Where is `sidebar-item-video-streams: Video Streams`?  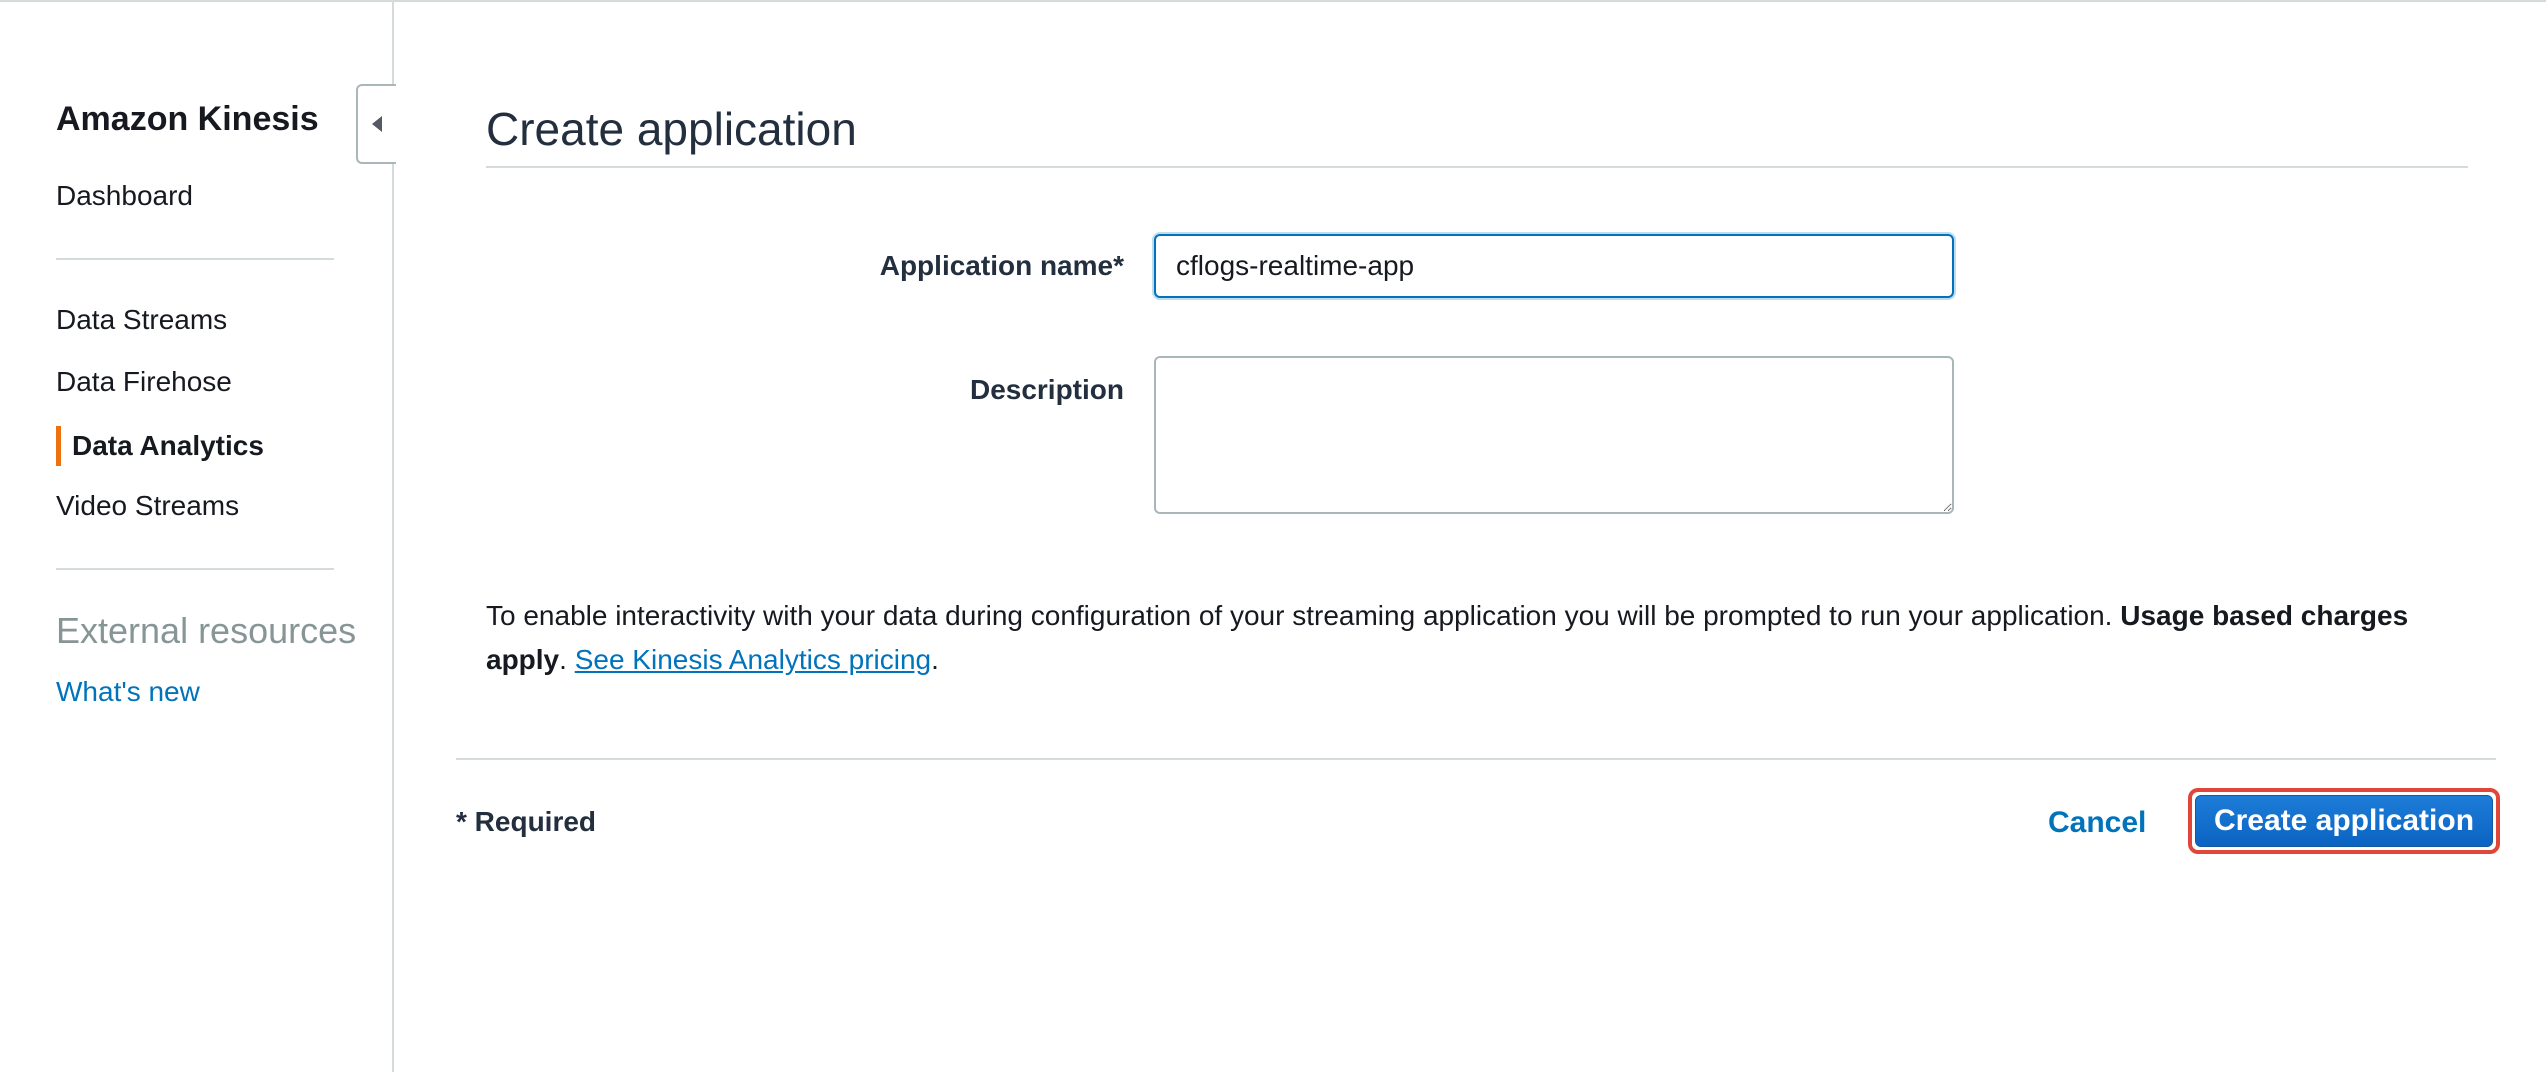 sidebar-item-video-streams: Video Streams is located at coordinates (147, 506).